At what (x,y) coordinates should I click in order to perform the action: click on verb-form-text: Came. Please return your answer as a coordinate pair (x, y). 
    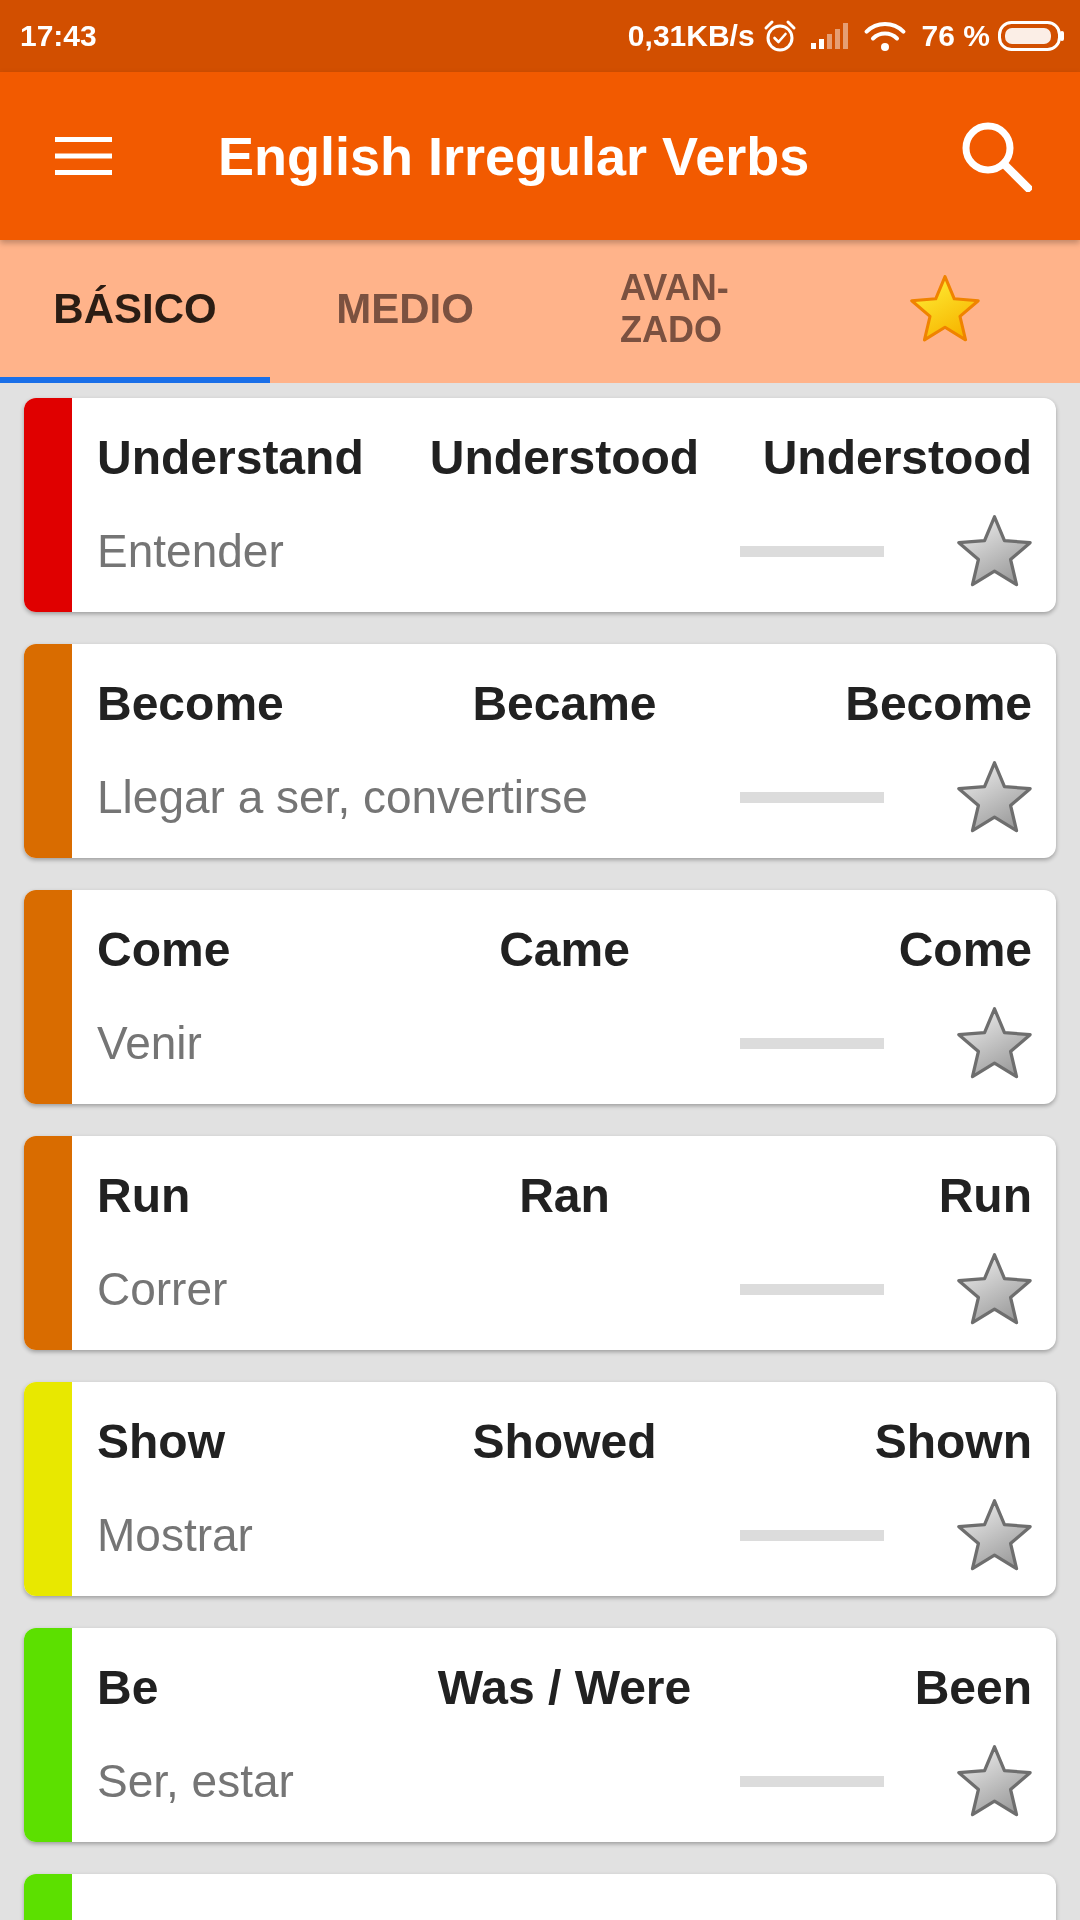
    Looking at the image, I should click on (564, 950).